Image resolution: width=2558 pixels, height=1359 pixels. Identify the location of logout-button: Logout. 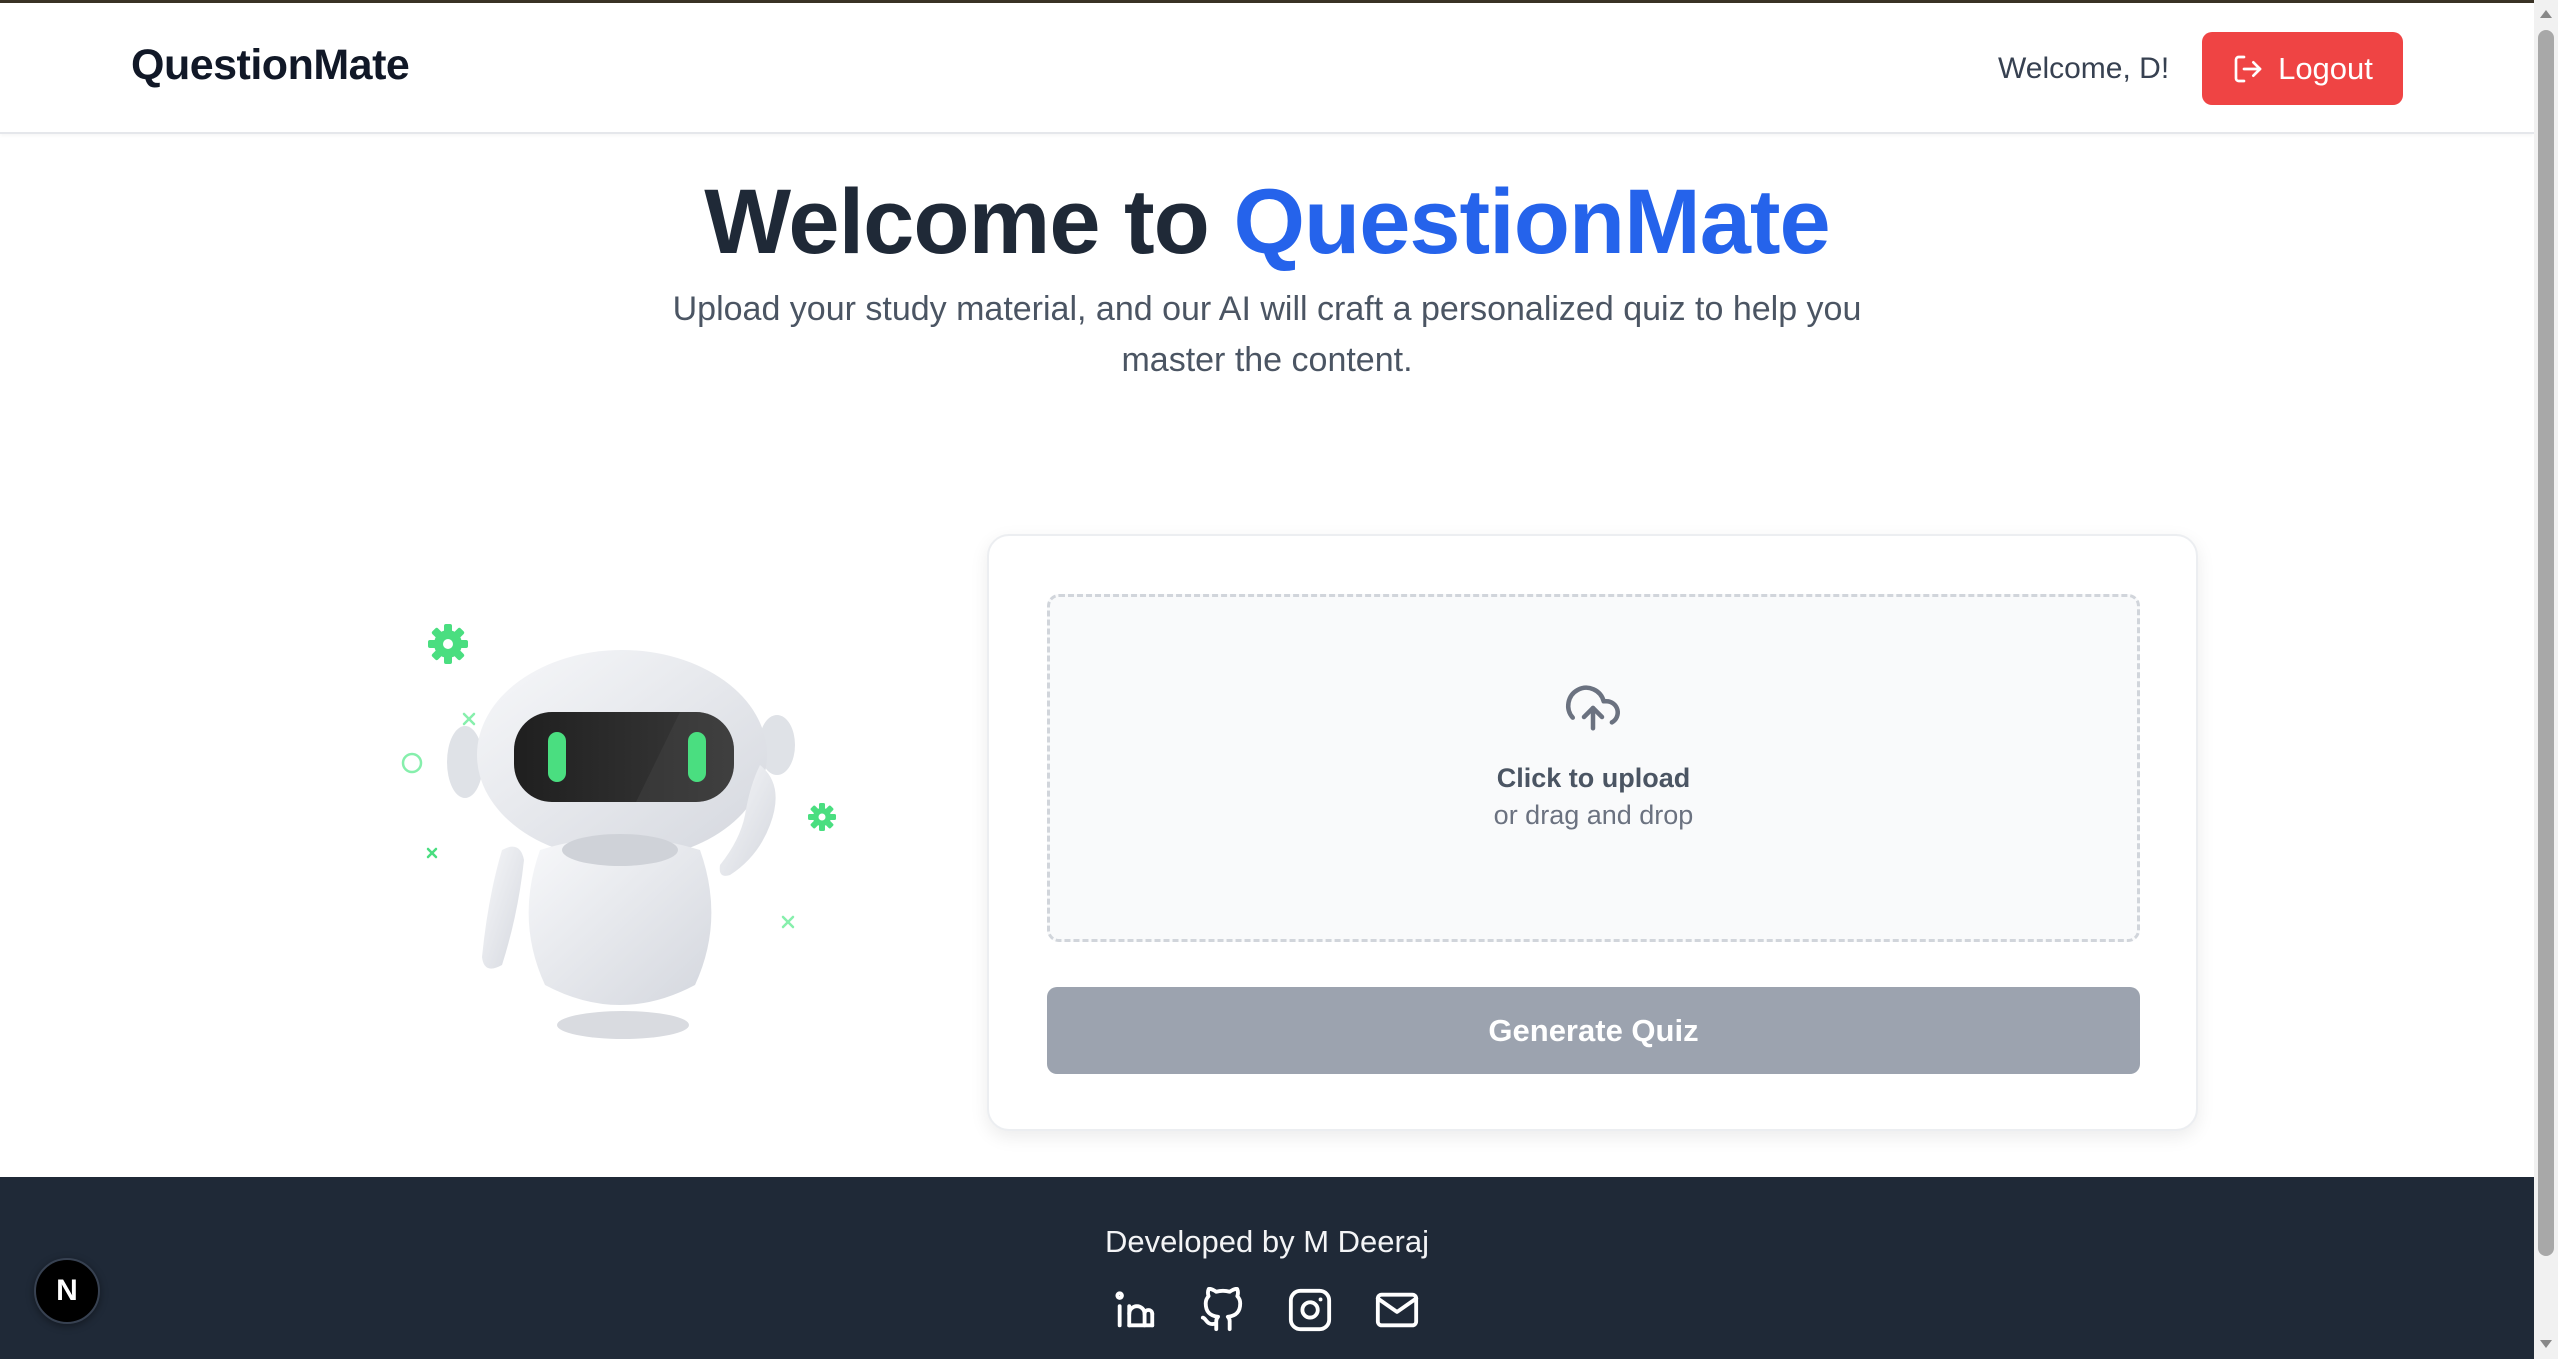
(2302, 68).